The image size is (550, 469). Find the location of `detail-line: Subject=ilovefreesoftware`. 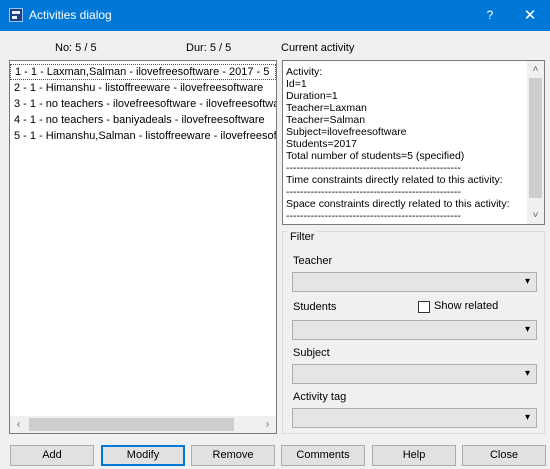

detail-line: Subject=ilovefreesoftware is located at coordinates (346, 132).